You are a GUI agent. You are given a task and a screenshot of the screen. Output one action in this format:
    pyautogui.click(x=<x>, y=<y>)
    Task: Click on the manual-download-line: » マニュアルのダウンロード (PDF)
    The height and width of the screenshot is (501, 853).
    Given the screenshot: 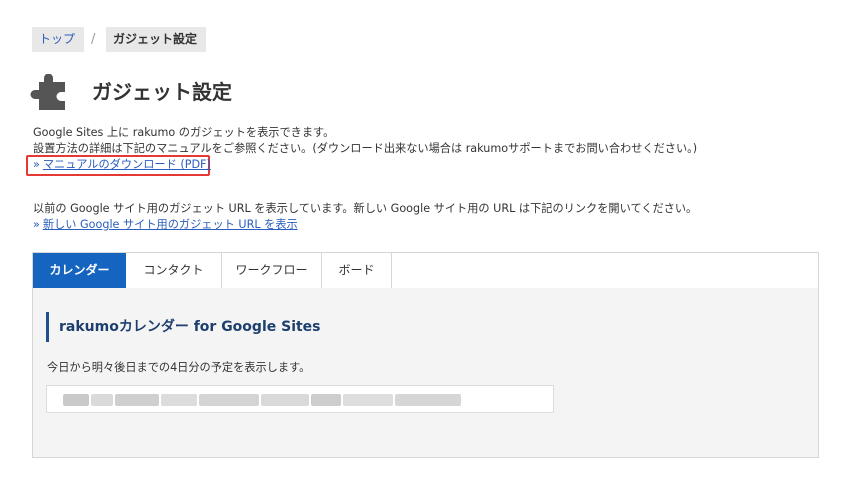 What is the action you would take?
    pyautogui.click(x=122, y=165)
    